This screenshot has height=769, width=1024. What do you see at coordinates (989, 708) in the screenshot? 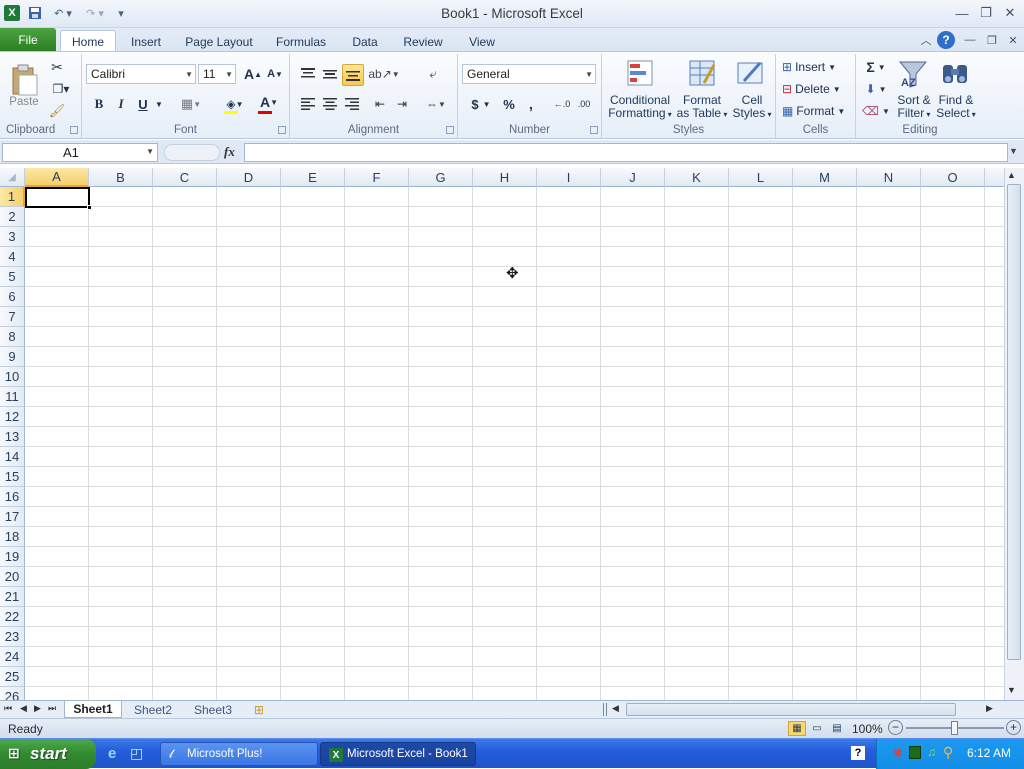
I see `scroll-right-icon: ▶` at bounding box center [989, 708].